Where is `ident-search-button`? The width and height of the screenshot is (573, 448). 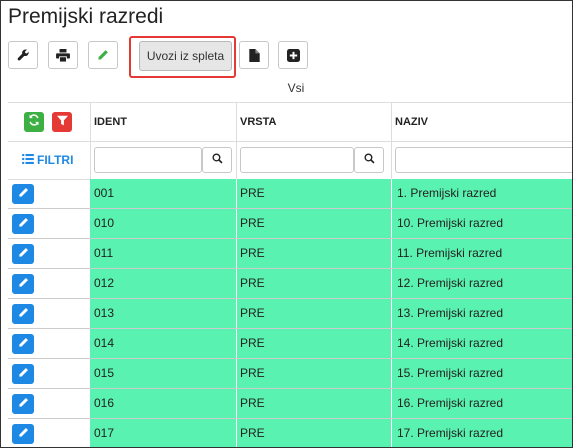
ident-search-button is located at coordinates (217, 160).